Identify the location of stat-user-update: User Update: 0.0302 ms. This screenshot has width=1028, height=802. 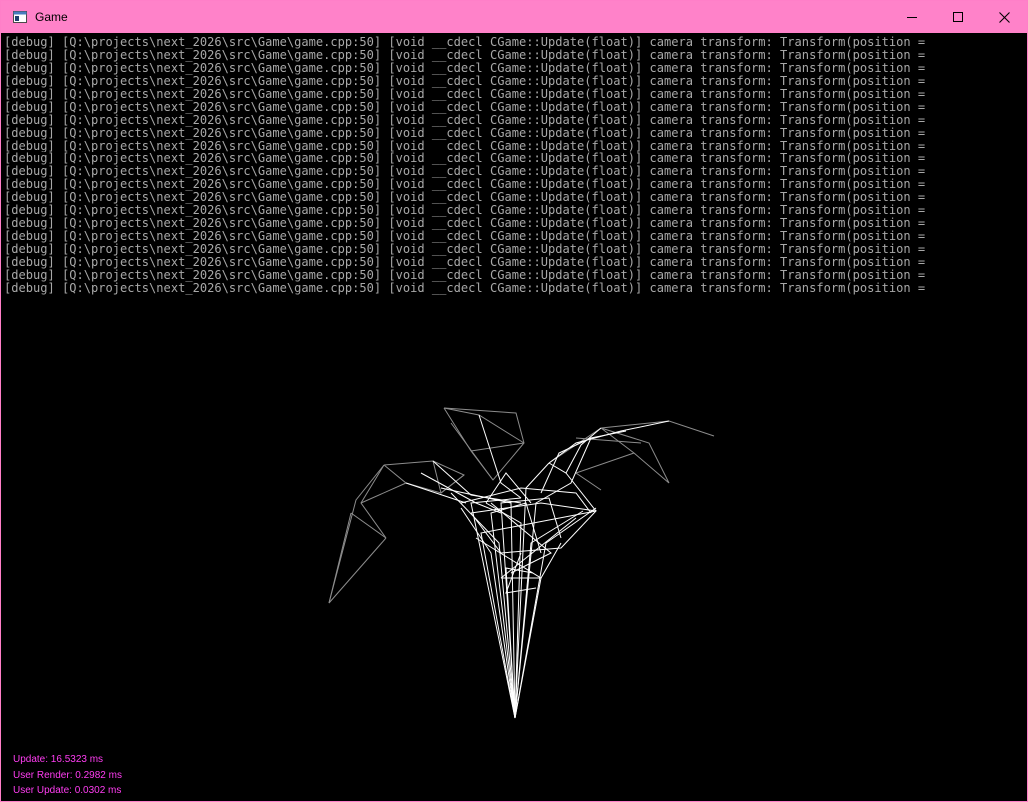
(67, 790).